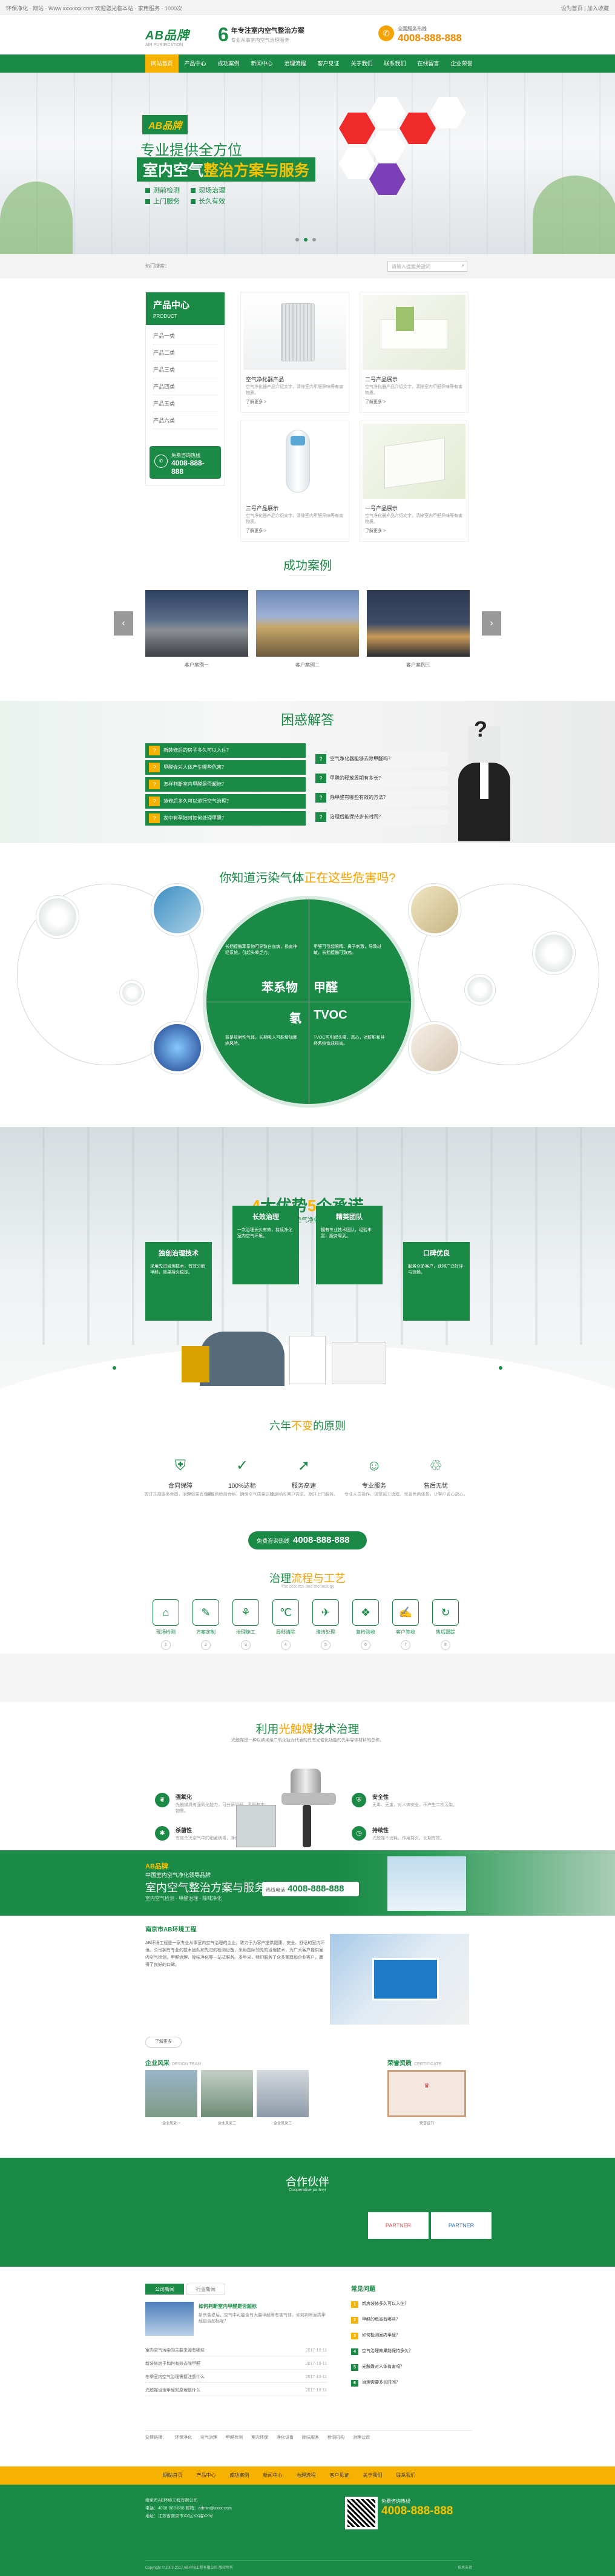 The height and width of the screenshot is (2576, 615). What do you see at coordinates (206, 1624) in the screenshot?
I see `process-step: ✎ 方案定制 2` at bounding box center [206, 1624].